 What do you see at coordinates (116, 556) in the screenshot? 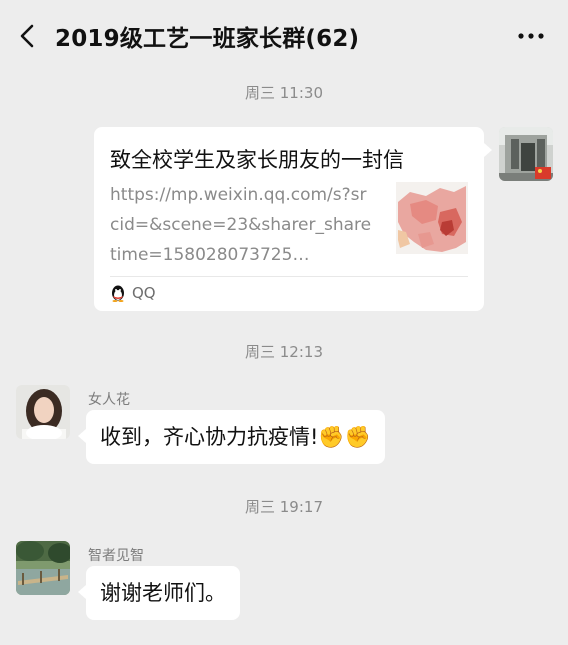
I see `sender-name: 智者见智` at bounding box center [116, 556].